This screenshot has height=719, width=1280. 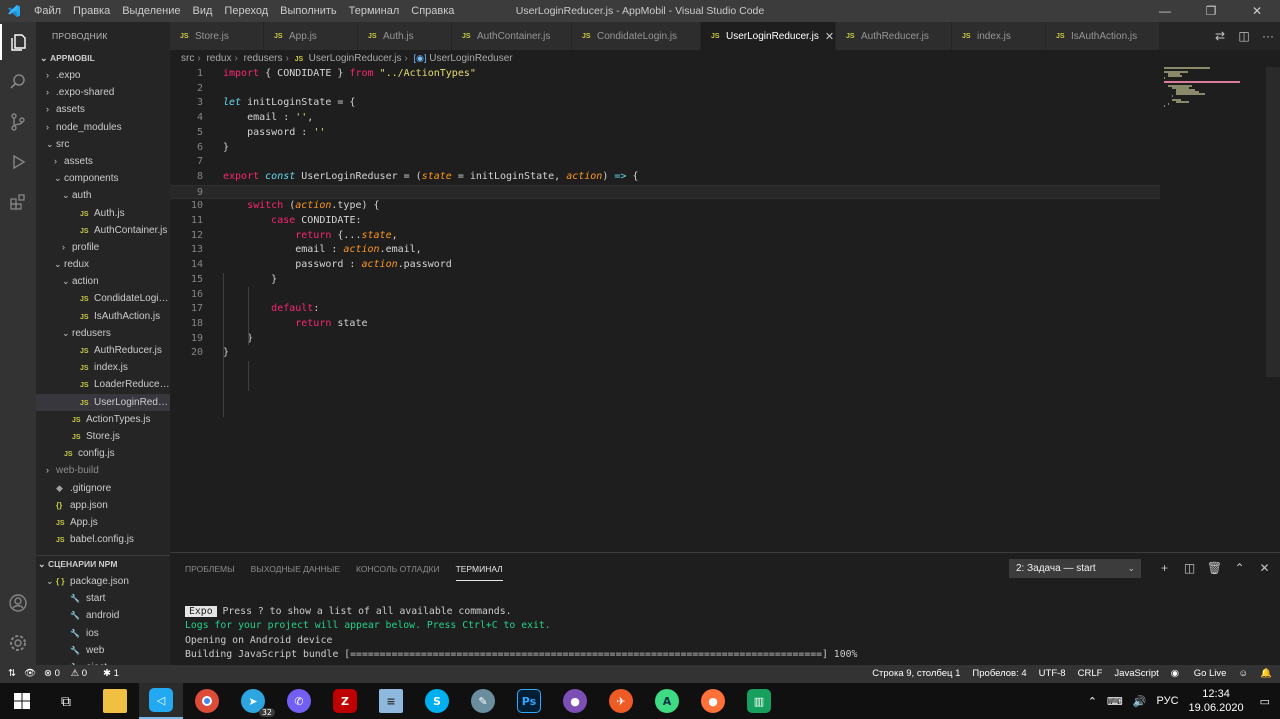 What do you see at coordinates (103, 178) in the screenshot?
I see `tree-folder: ⌄ components` at bounding box center [103, 178].